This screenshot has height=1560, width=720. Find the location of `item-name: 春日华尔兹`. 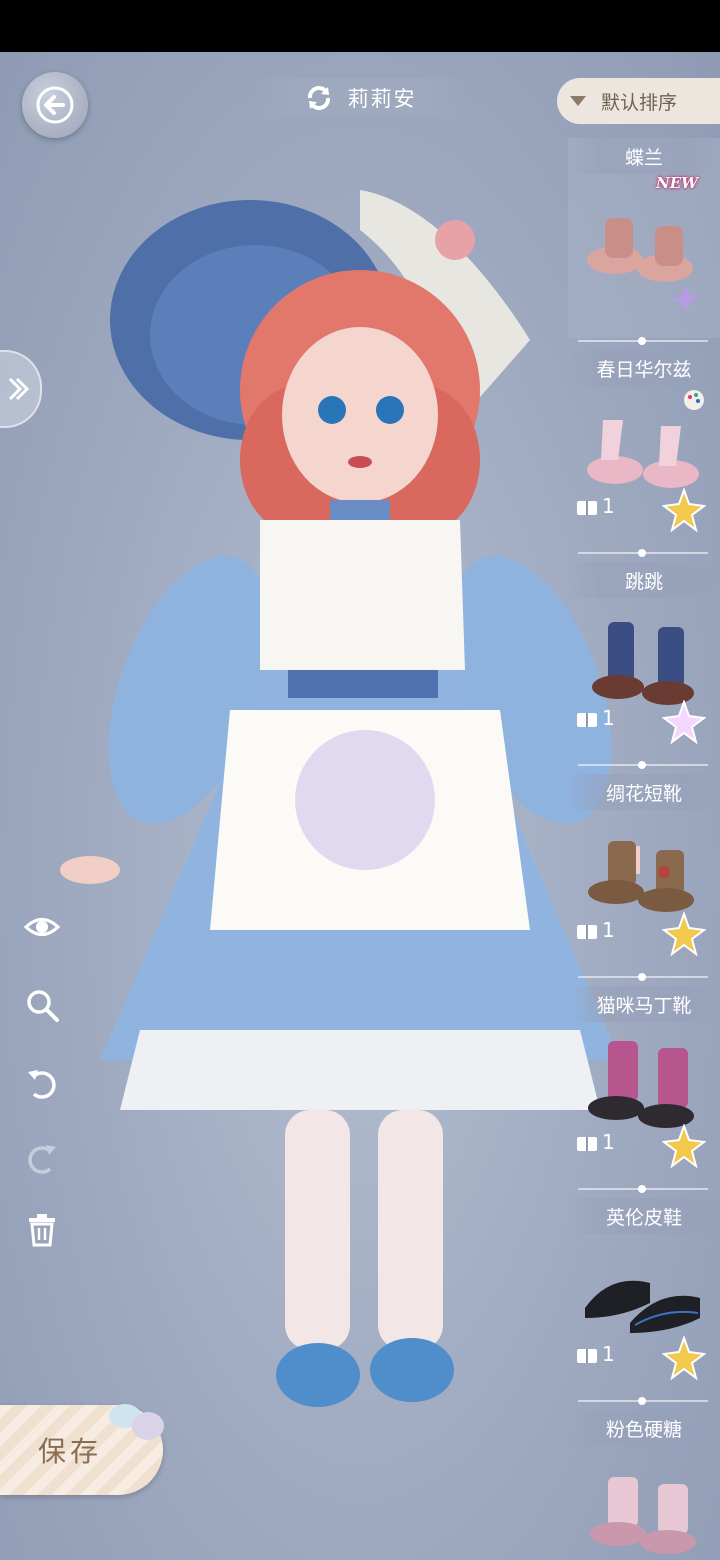

item-name: 春日华尔兹 is located at coordinates (644, 368).